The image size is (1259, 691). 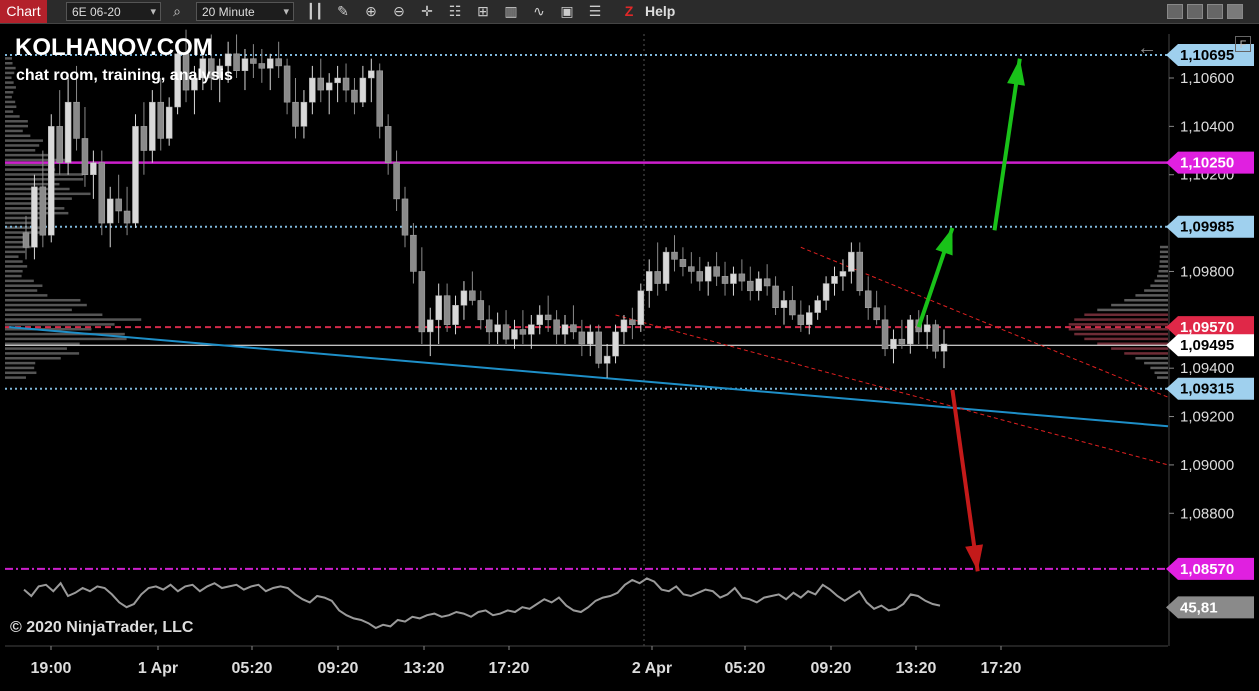 I want to click on price-level-label: 1,10250, so click(x=1207, y=163).